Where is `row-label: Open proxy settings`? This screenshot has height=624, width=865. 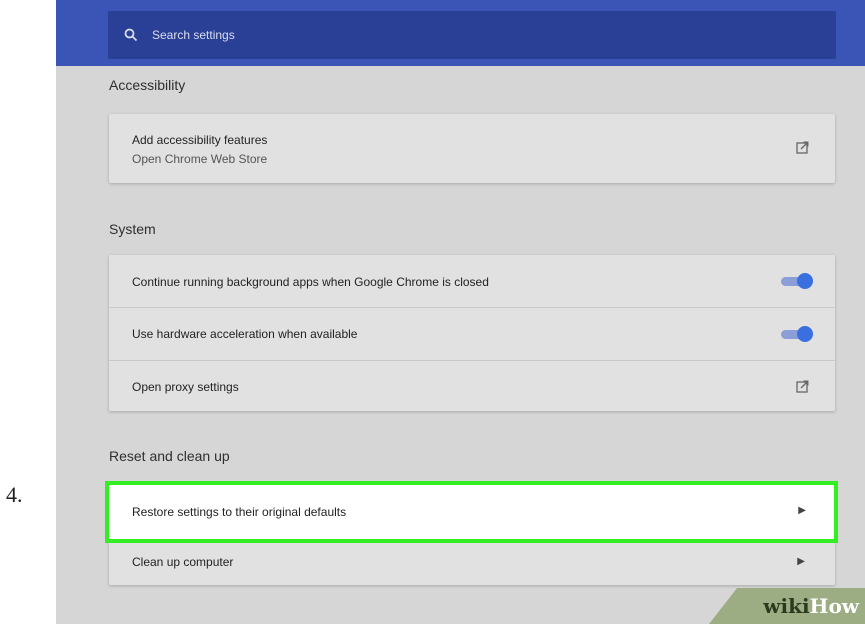 row-label: Open proxy settings is located at coordinates (185, 387).